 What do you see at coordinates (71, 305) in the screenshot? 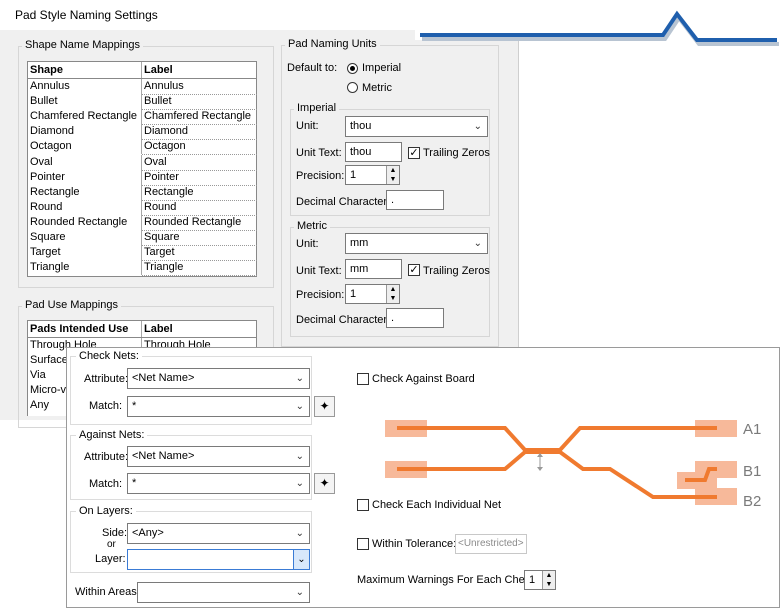
I see `pad-use-mappings-label: Pad Use Mappings` at bounding box center [71, 305].